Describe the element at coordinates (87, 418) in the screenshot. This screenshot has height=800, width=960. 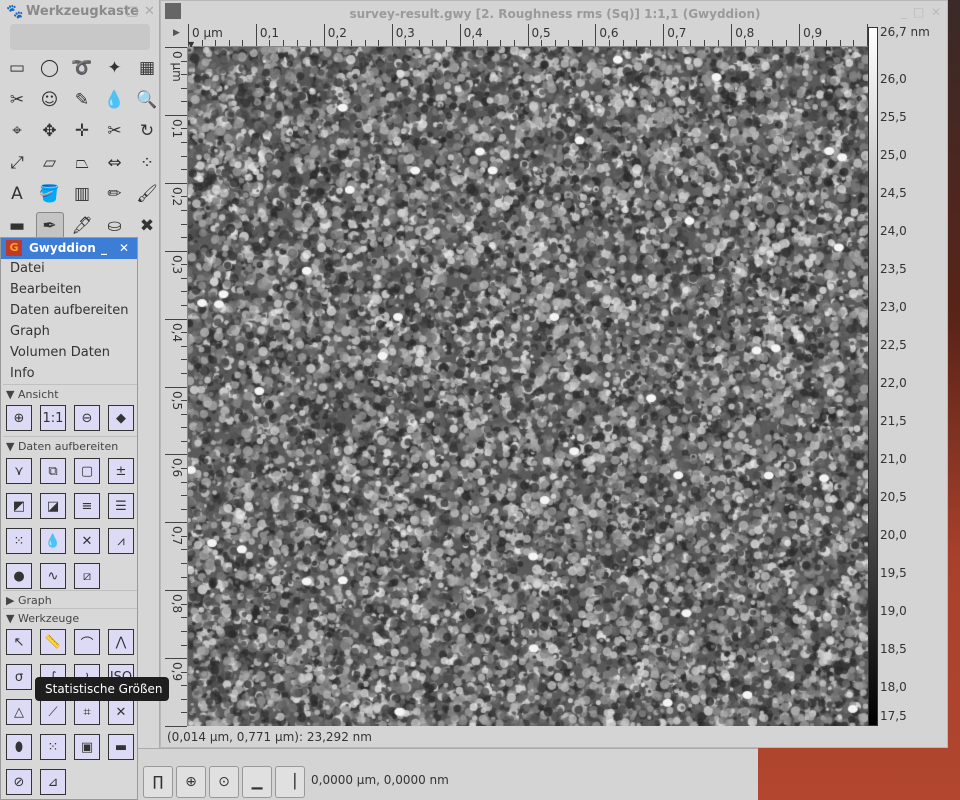
I see `view_icons-icon-button: ⊖` at that location.